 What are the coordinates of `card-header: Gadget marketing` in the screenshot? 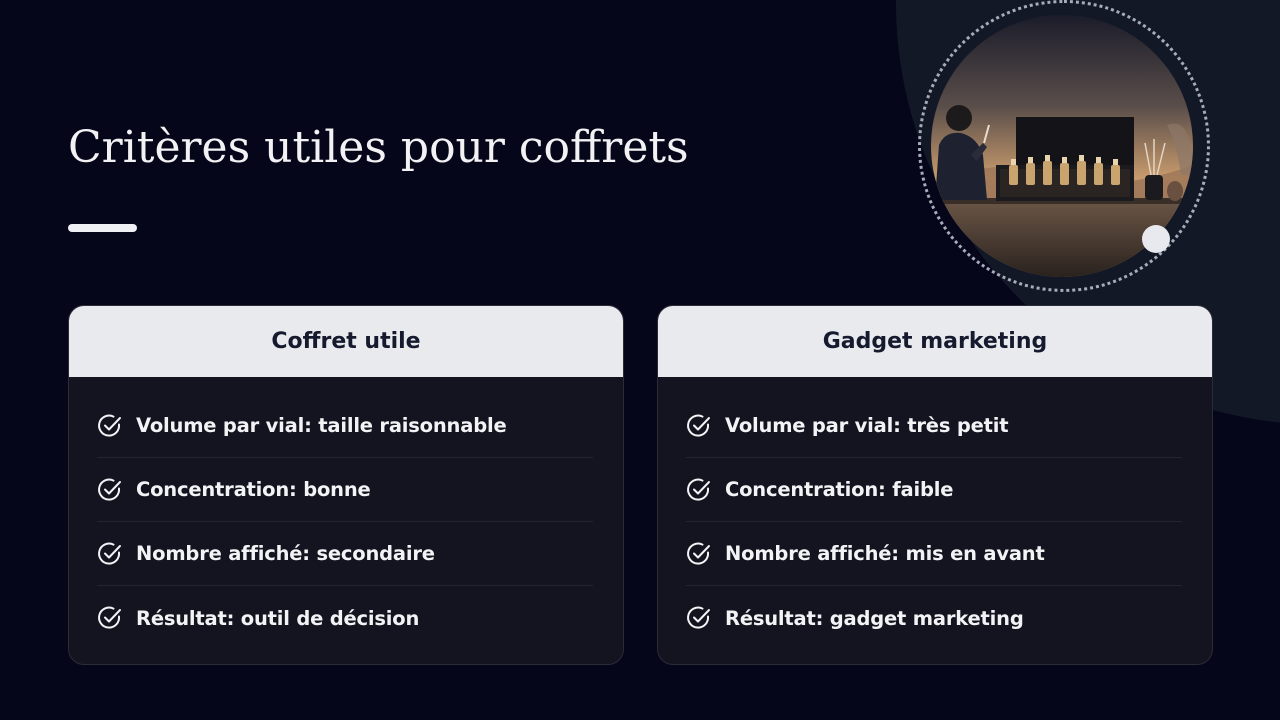 It's located at (935, 341).